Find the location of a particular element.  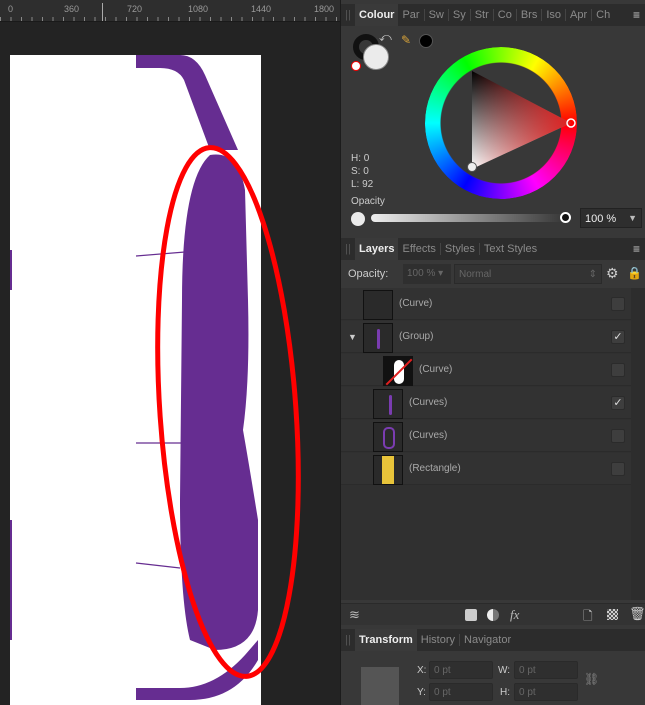

ruler-tick: 1800 is located at coordinates (324, 9).